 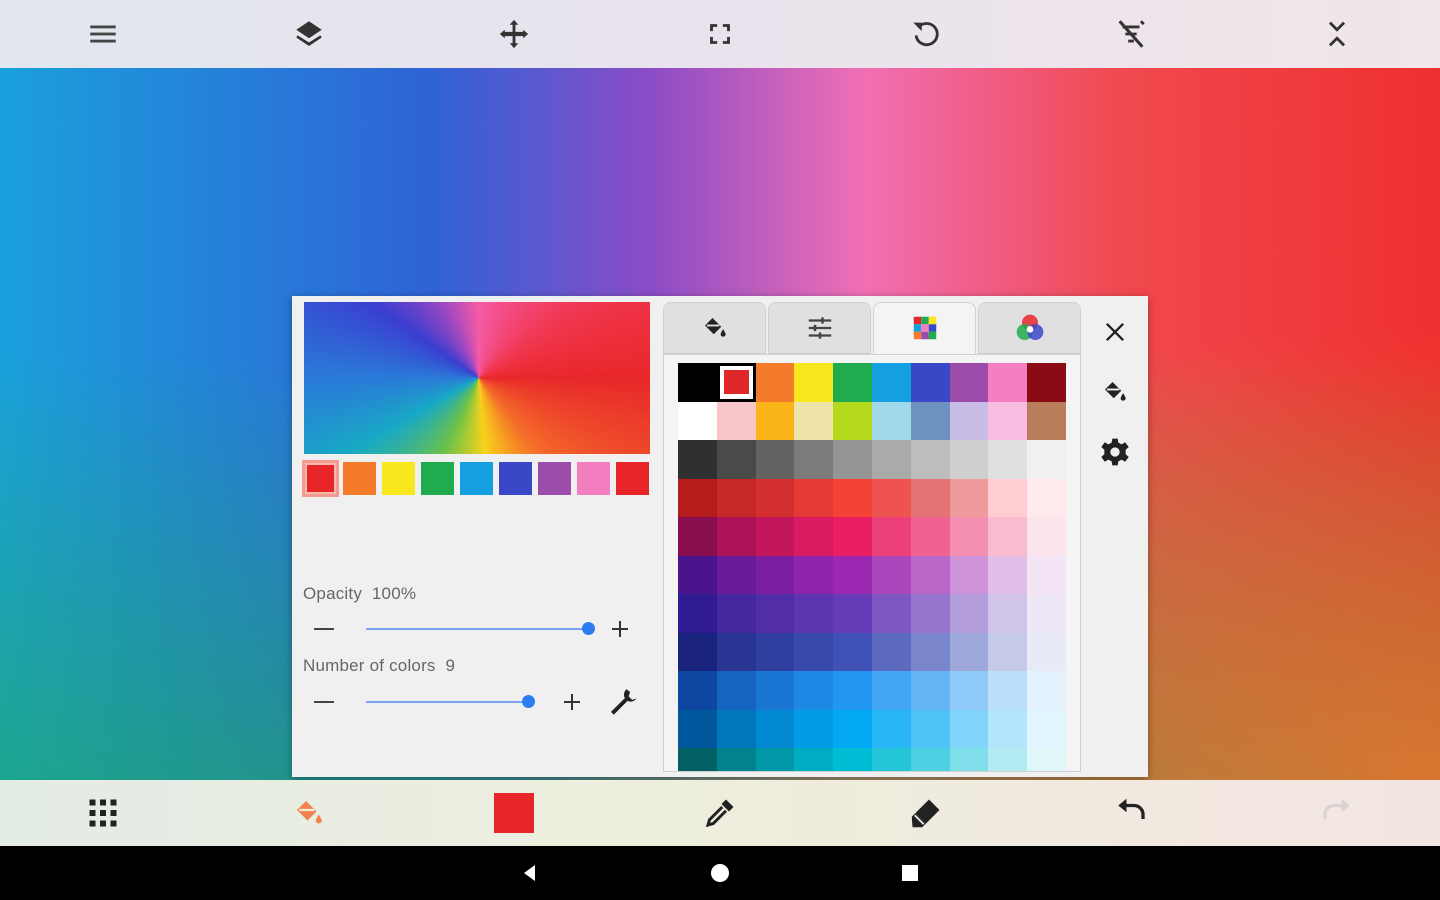 What do you see at coordinates (1131, 813) in the screenshot?
I see `undo-button` at bounding box center [1131, 813].